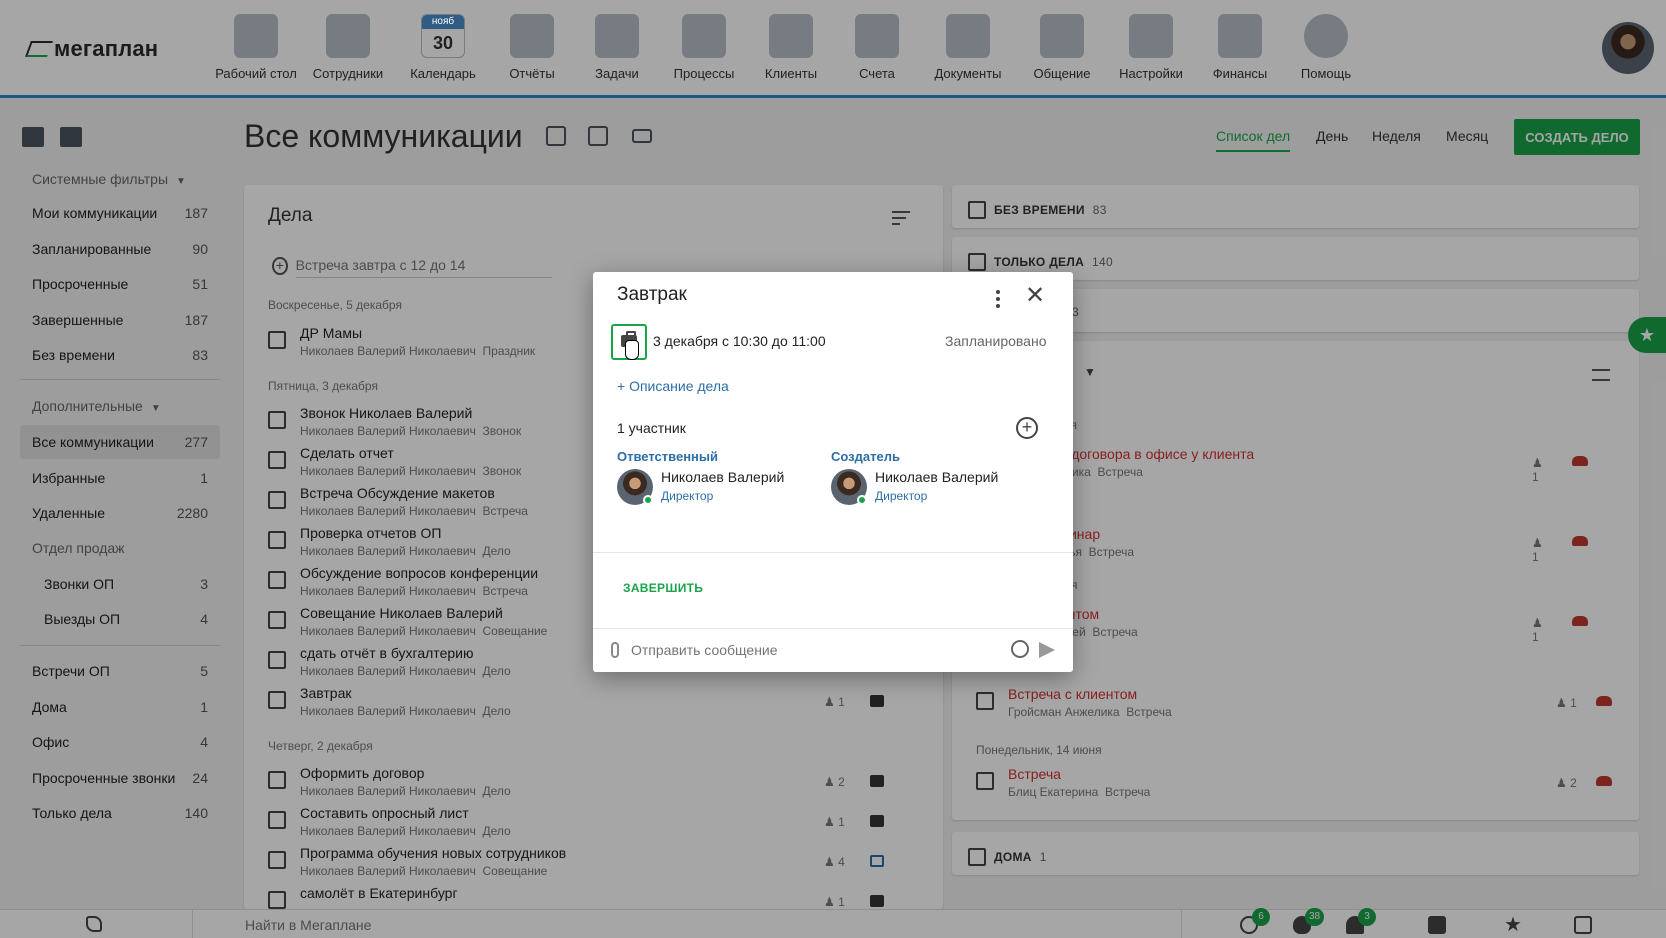  Describe the element at coordinates (632, 350) in the screenshot. I see `hand-cursor-icon` at that location.